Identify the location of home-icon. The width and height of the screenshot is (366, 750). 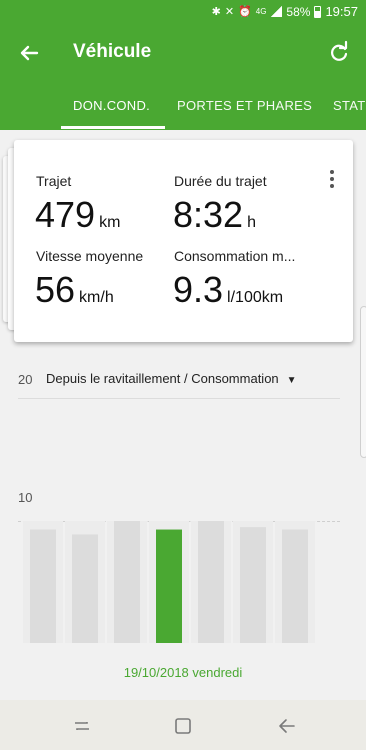
(183, 726).